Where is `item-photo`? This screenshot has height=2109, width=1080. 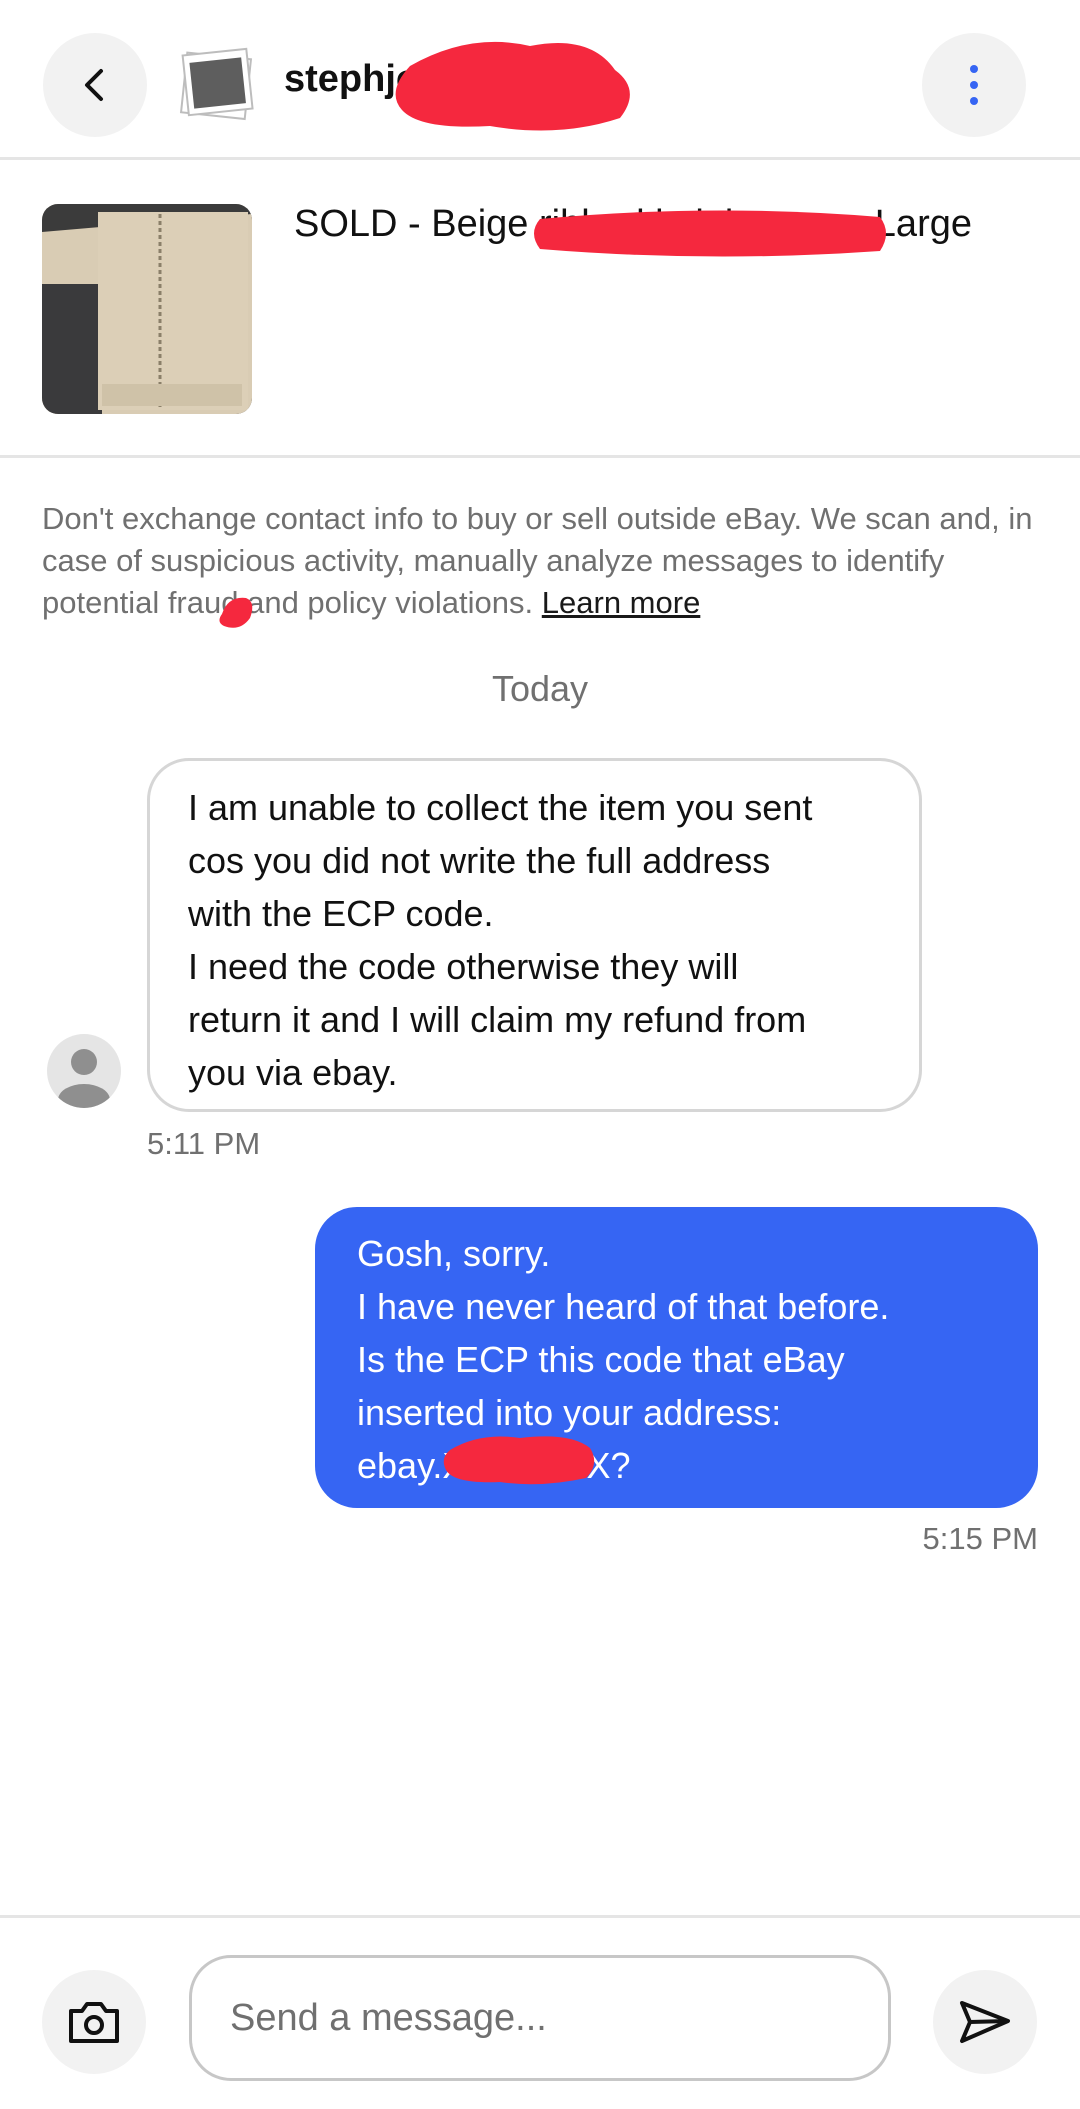
item-photo is located at coordinates (147, 309).